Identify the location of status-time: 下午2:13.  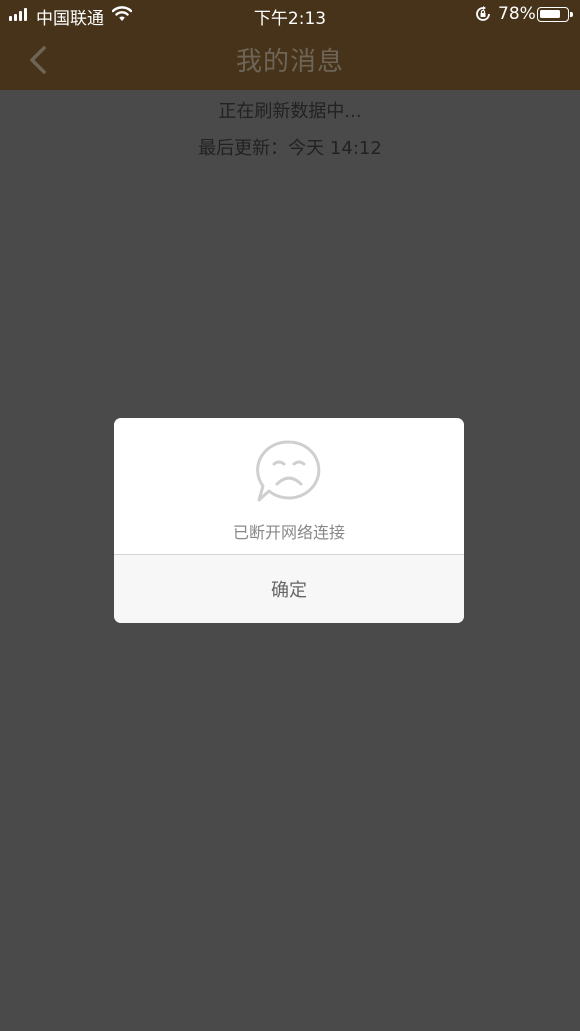
(290, 19).